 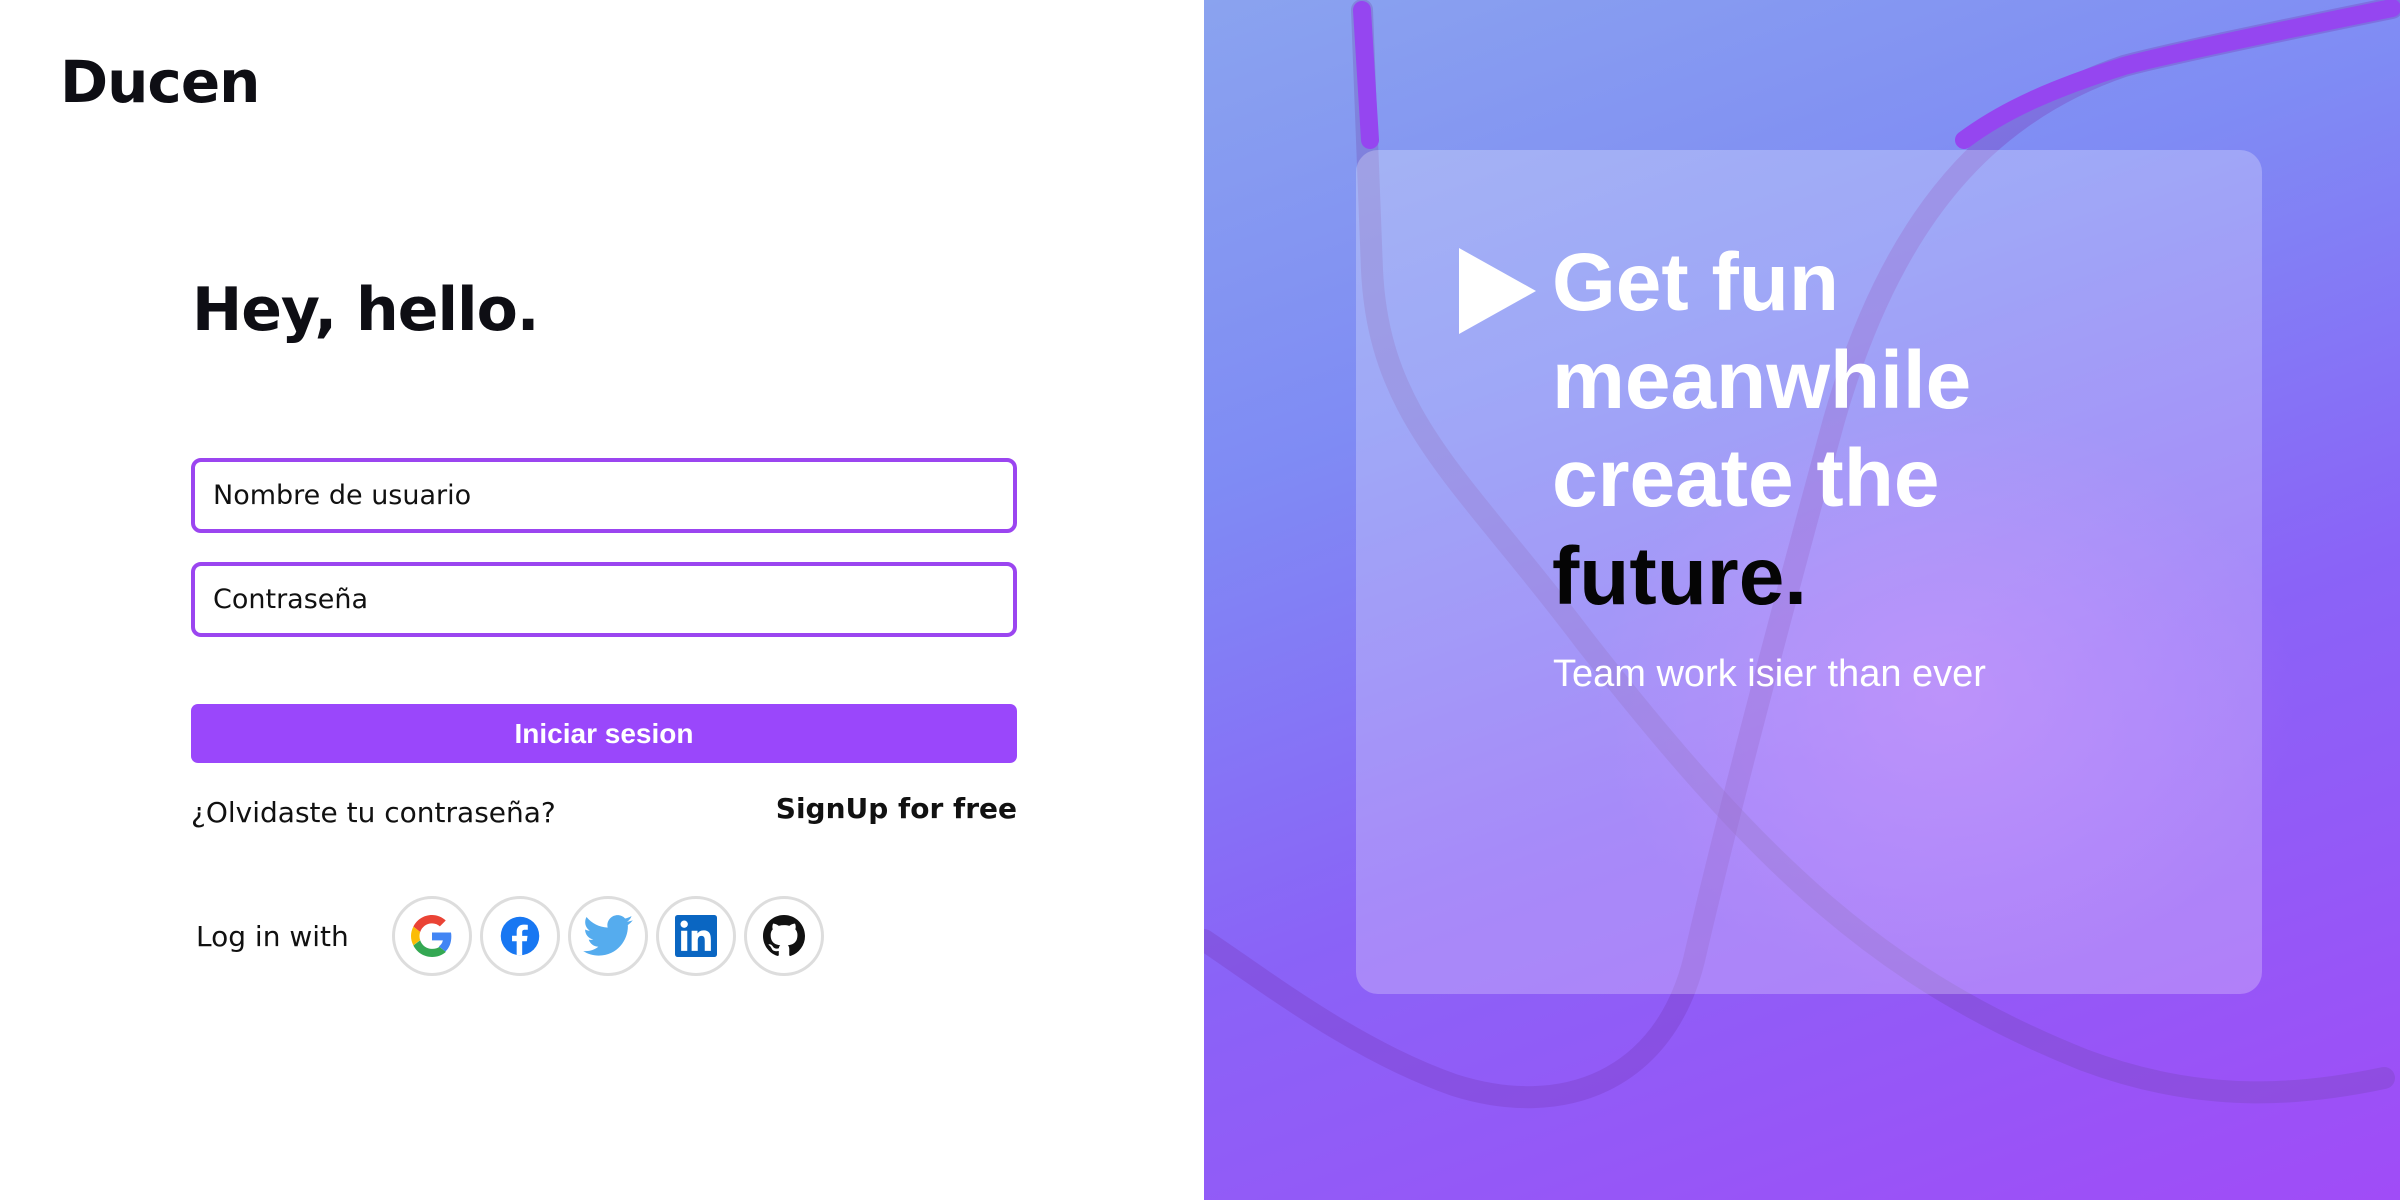 I want to click on signup-link: SignUp for free, so click(x=896, y=808).